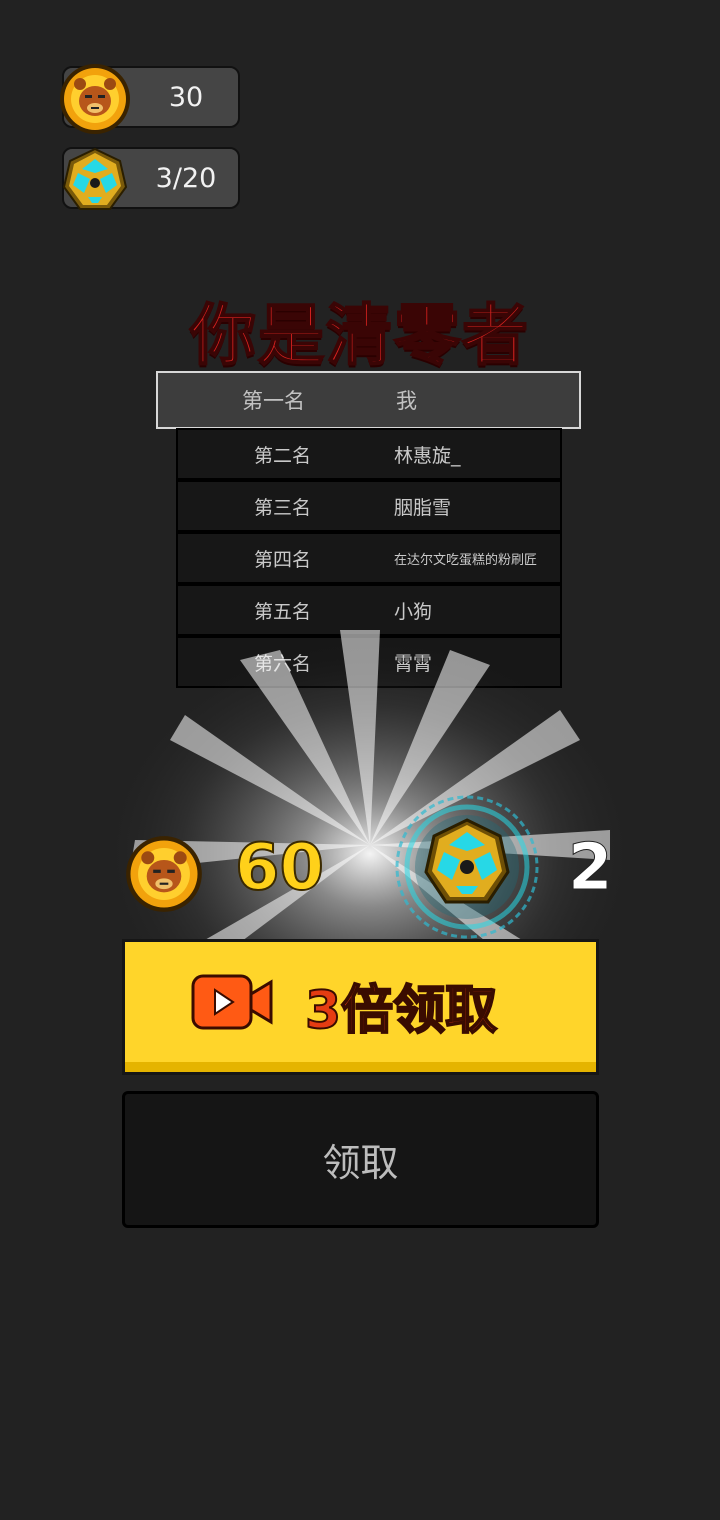 The width and height of the screenshot is (720, 1520). What do you see at coordinates (150, 99) in the screenshot?
I see `coin-balance-pill: 30` at bounding box center [150, 99].